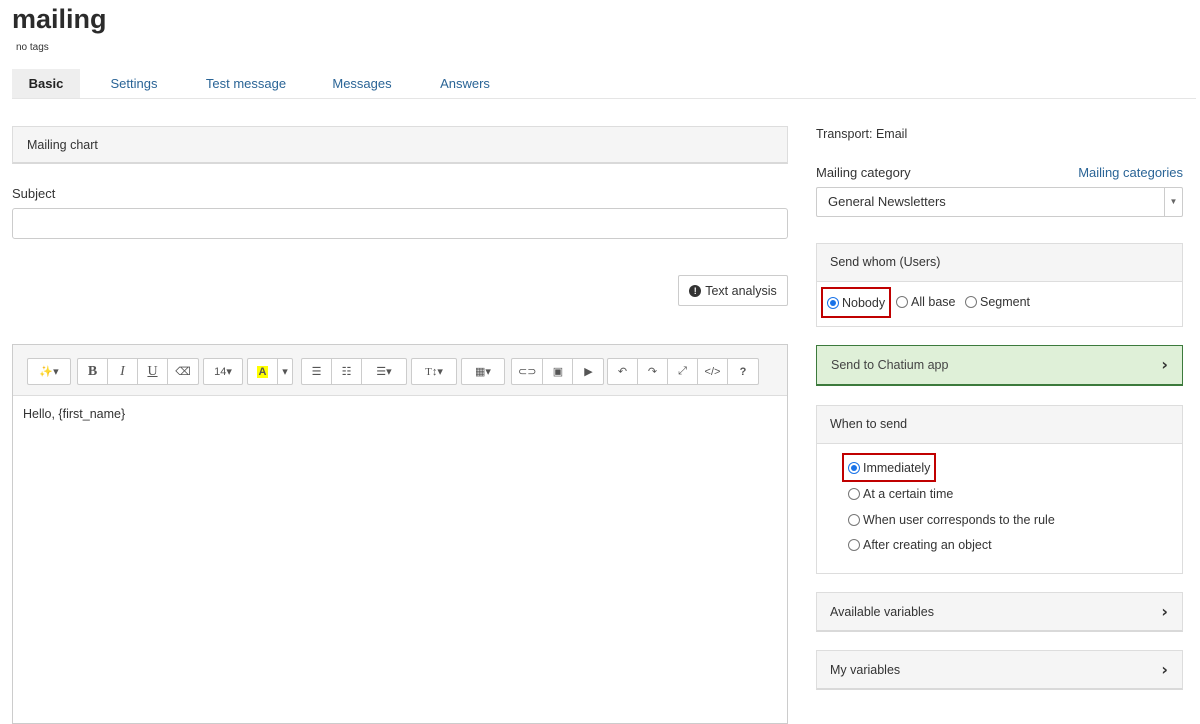 The image size is (1200, 724). I want to click on bold-button: B, so click(93, 371).